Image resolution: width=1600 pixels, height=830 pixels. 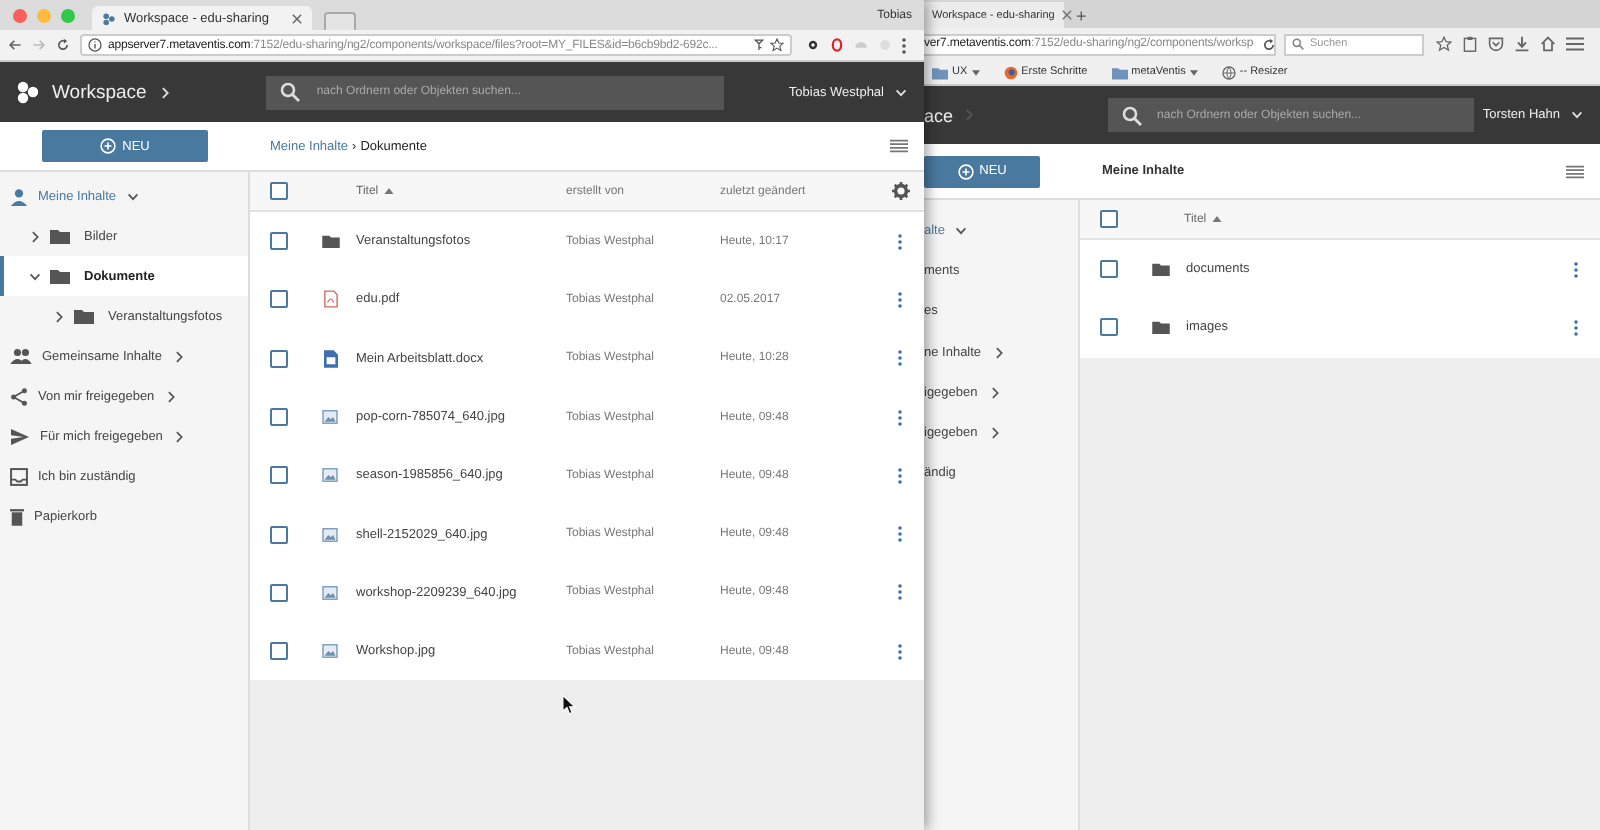 I want to click on browser-logo-icon, so click(x=1010, y=72).